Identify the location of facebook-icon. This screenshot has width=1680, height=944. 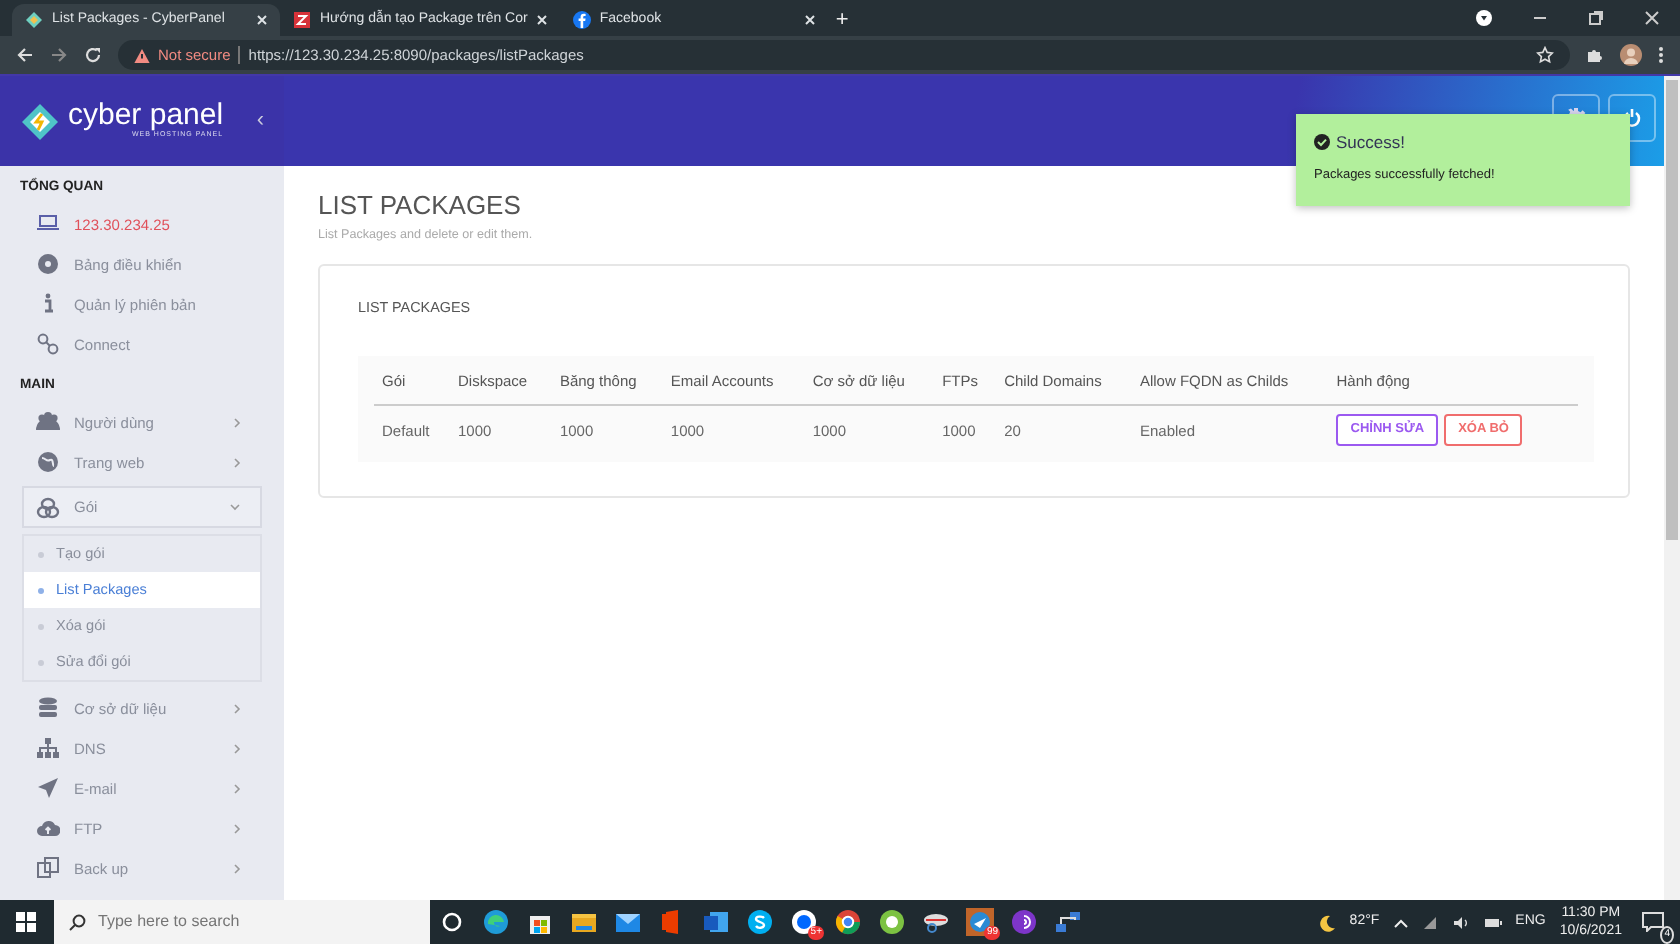
(581, 20).